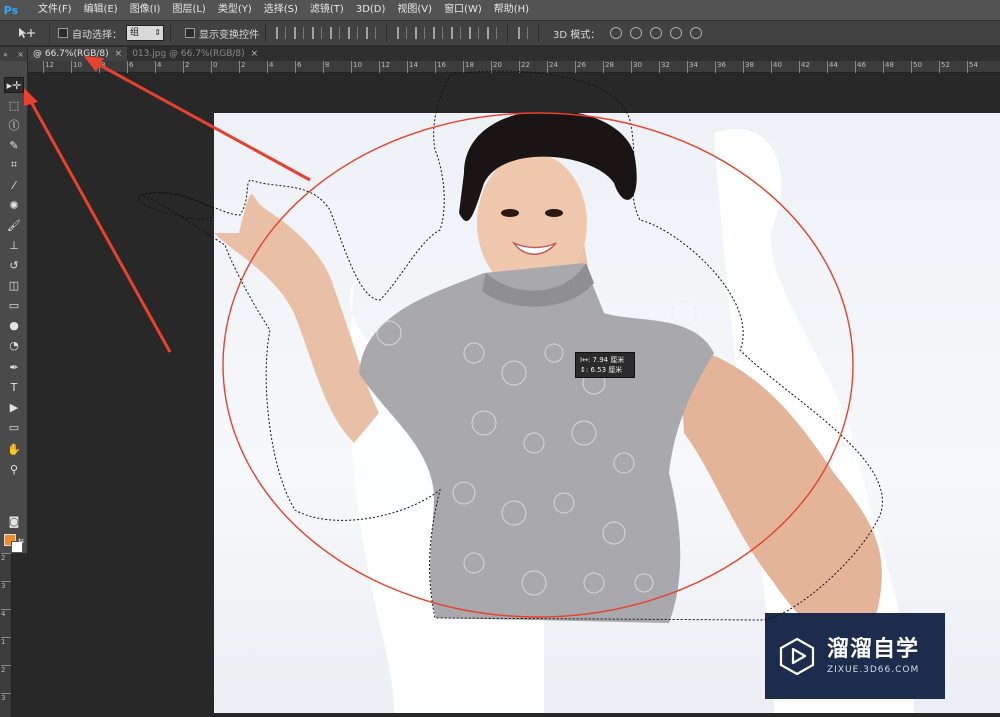 This screenshot has width=1000, height=717. Describe the element at coordinates (14, 325) in the screenshot. I see `blur-tool-icon: ●` at that location.